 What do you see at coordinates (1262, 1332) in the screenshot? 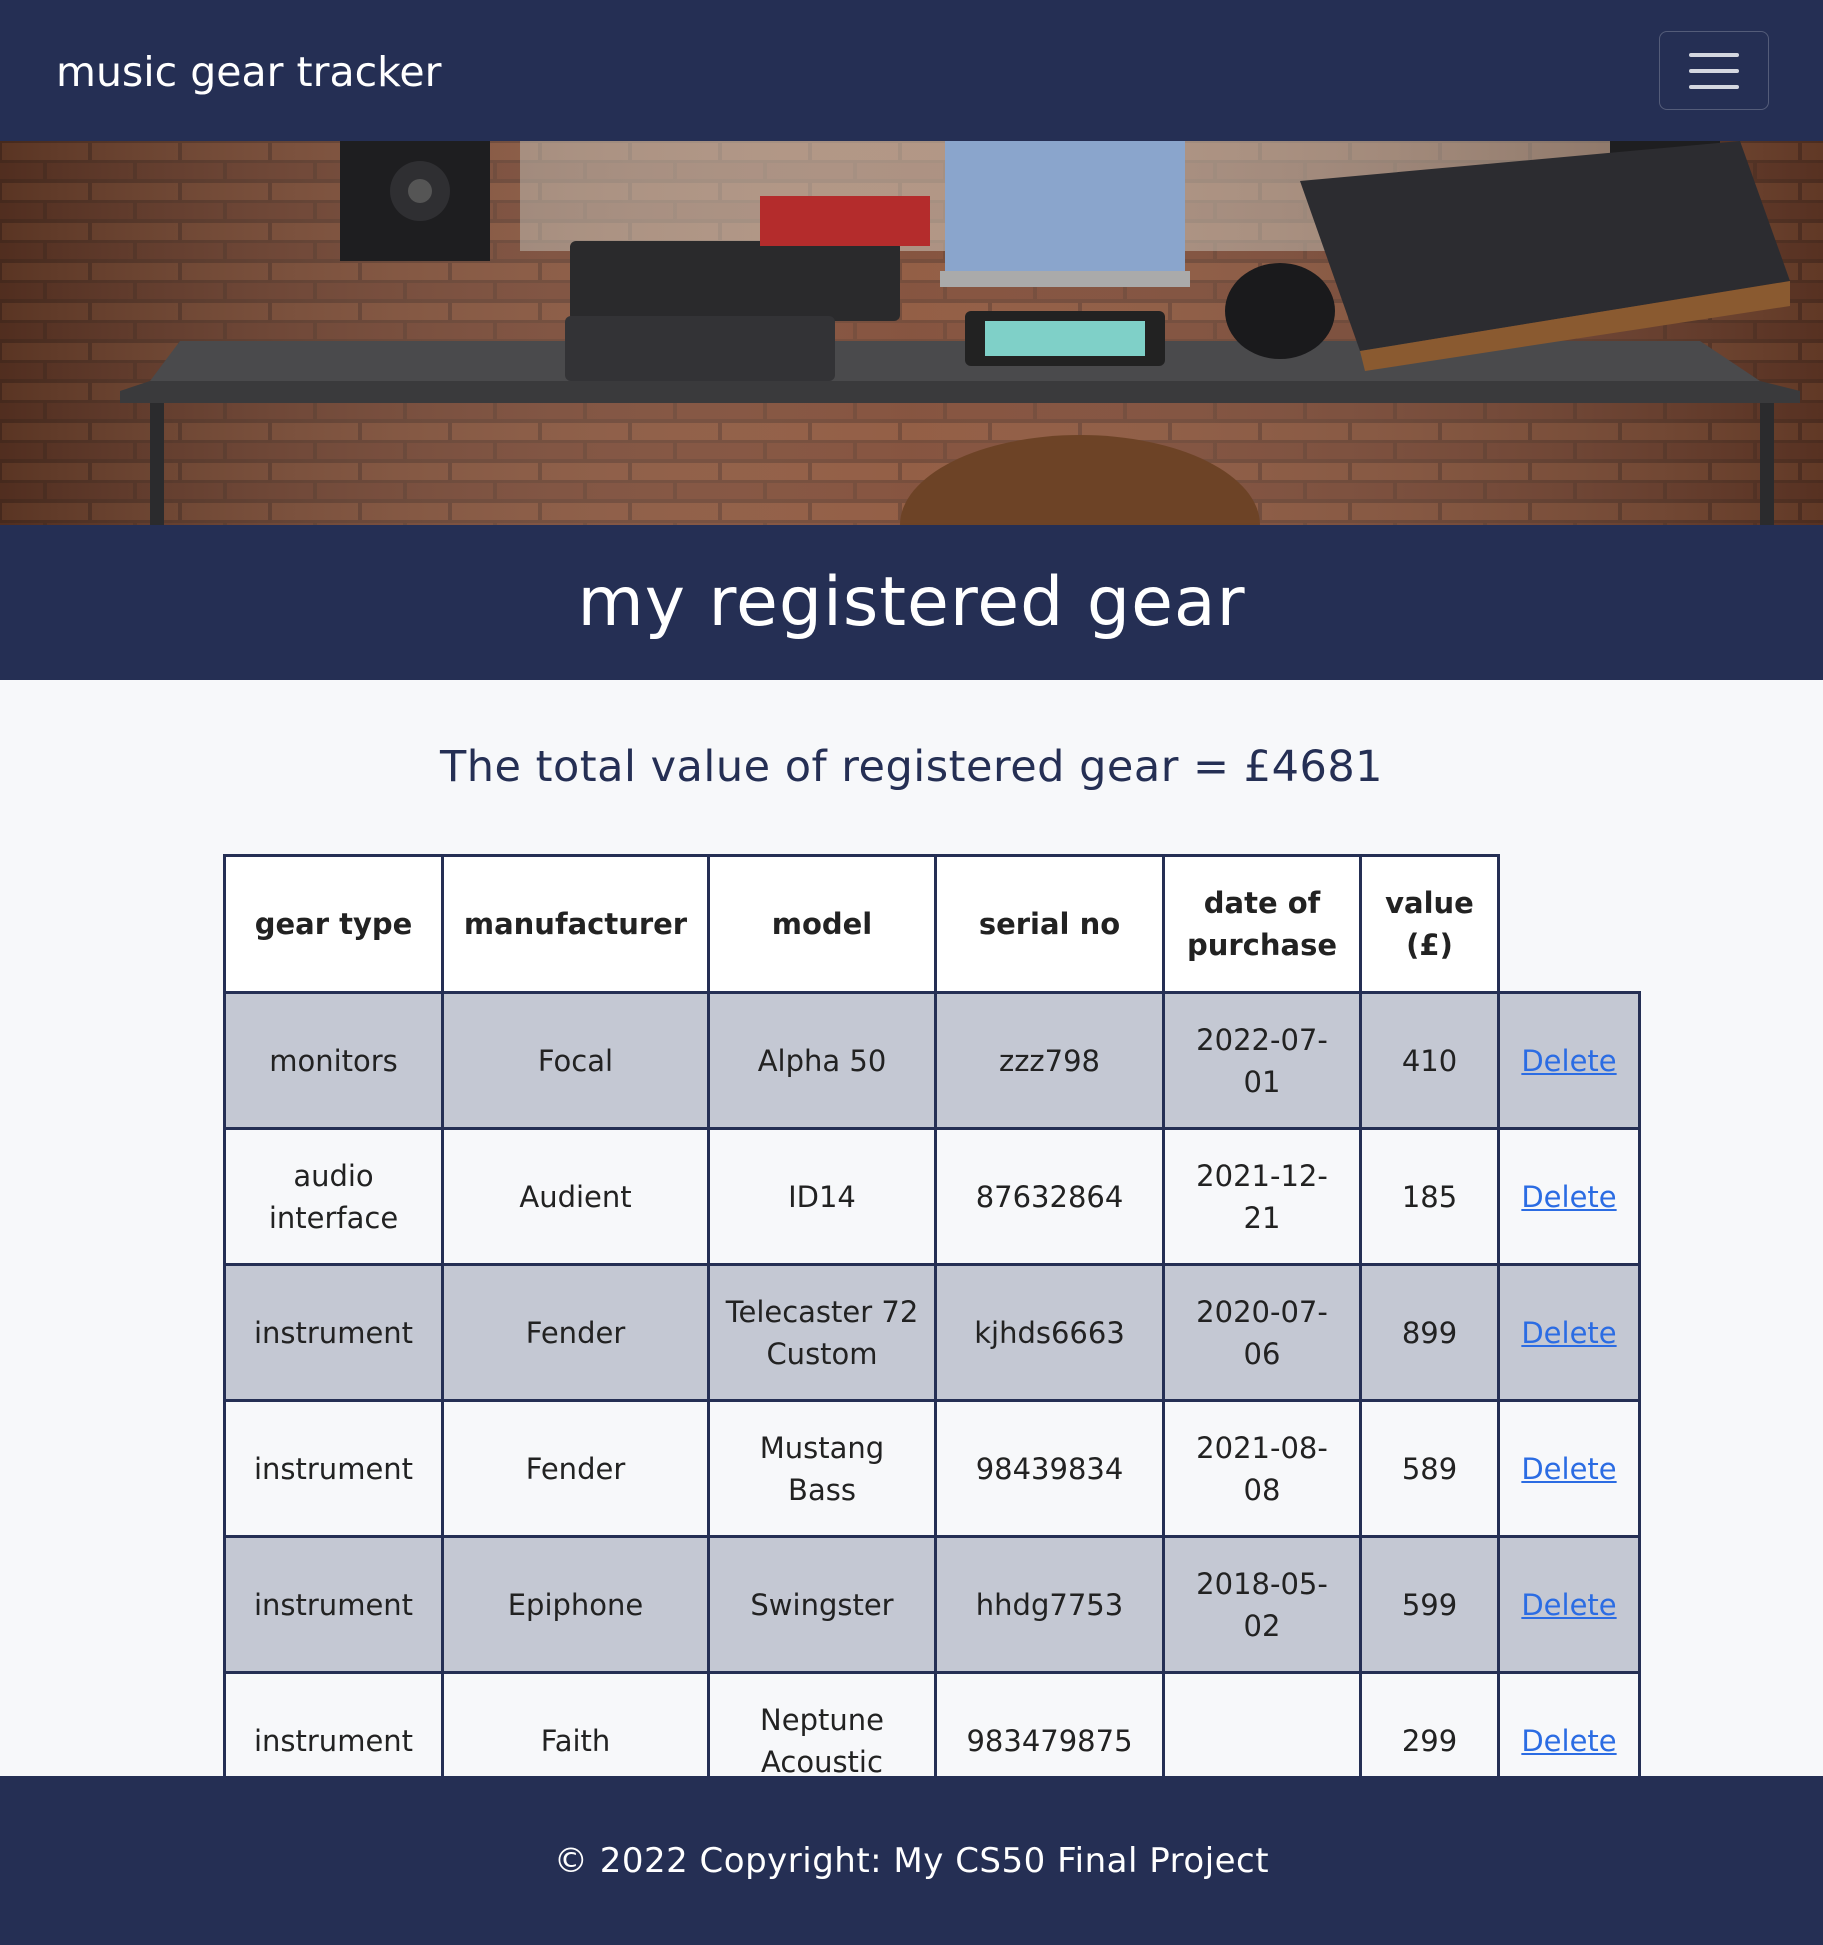
I see `cell-date: 2020-07-06` at bounding box center [1262, 1332].